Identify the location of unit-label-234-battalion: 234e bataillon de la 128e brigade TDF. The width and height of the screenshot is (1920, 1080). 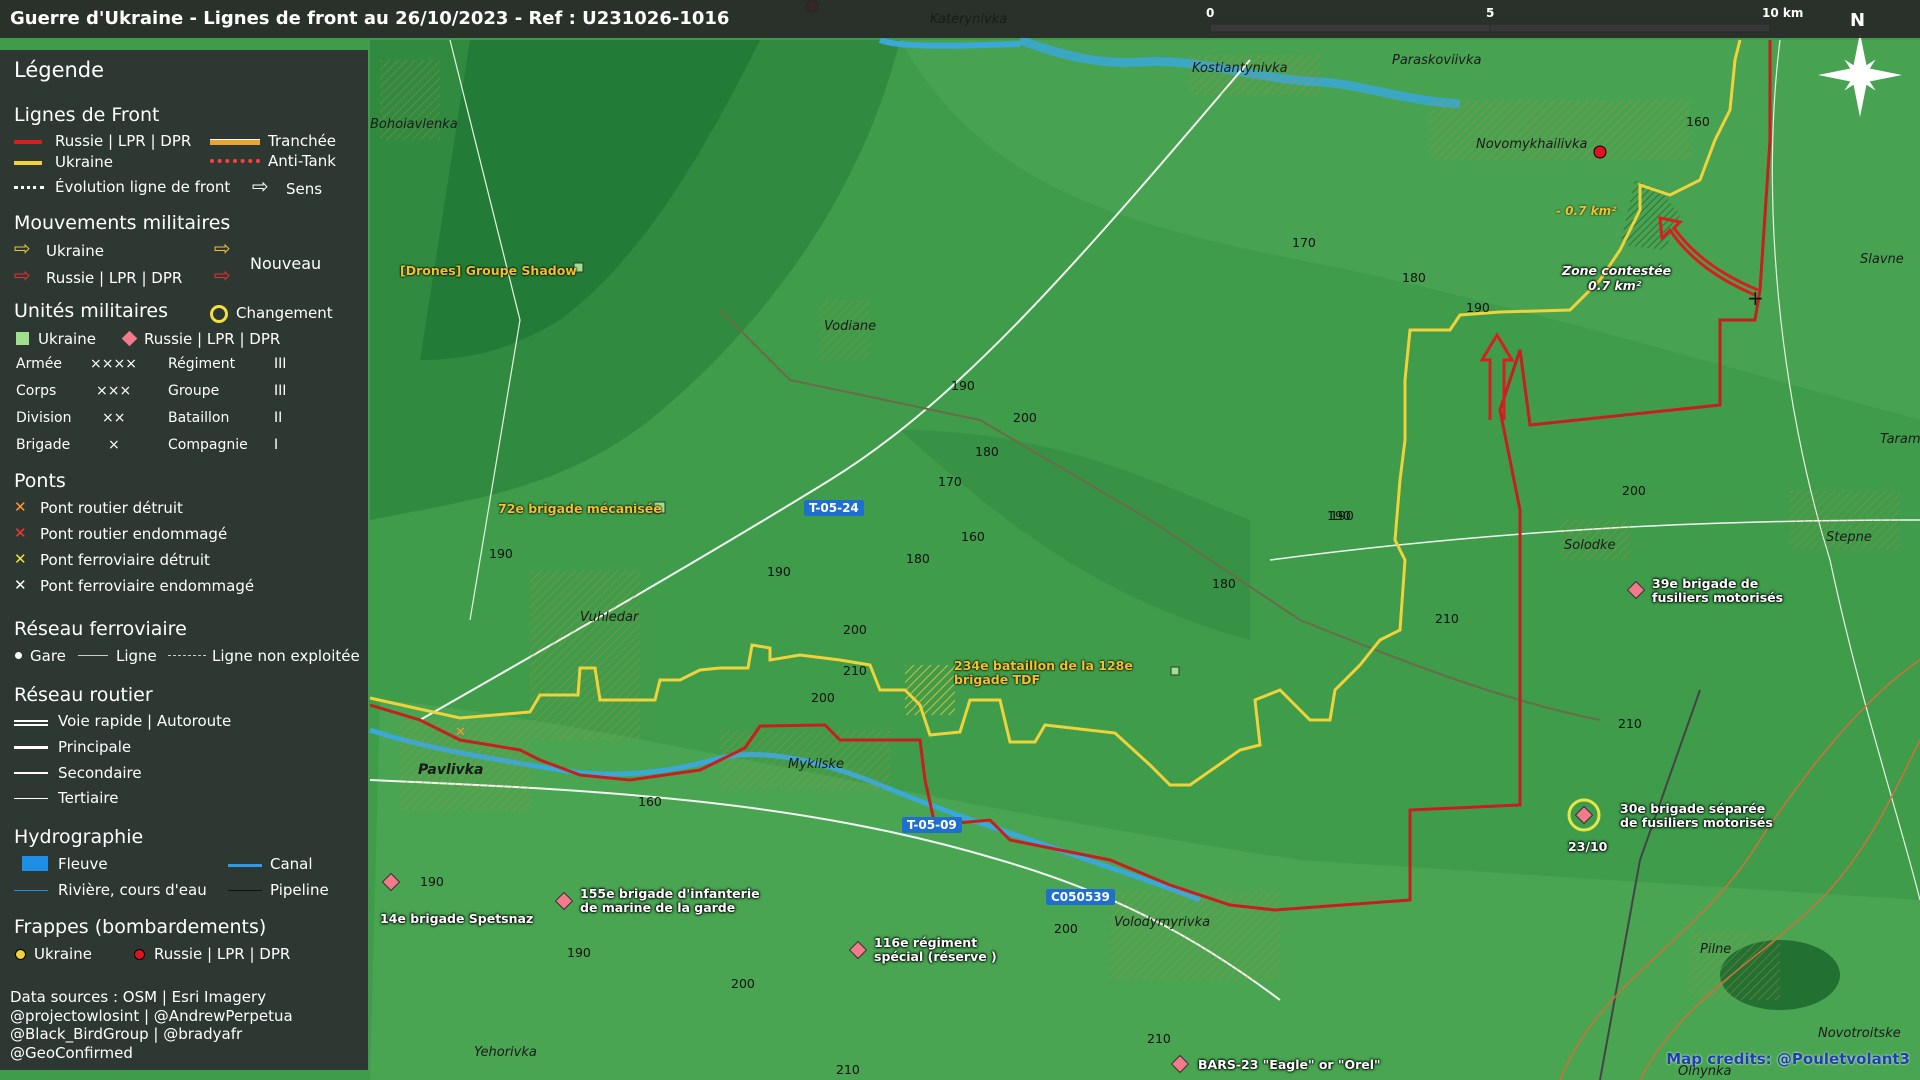
(1059, 673).